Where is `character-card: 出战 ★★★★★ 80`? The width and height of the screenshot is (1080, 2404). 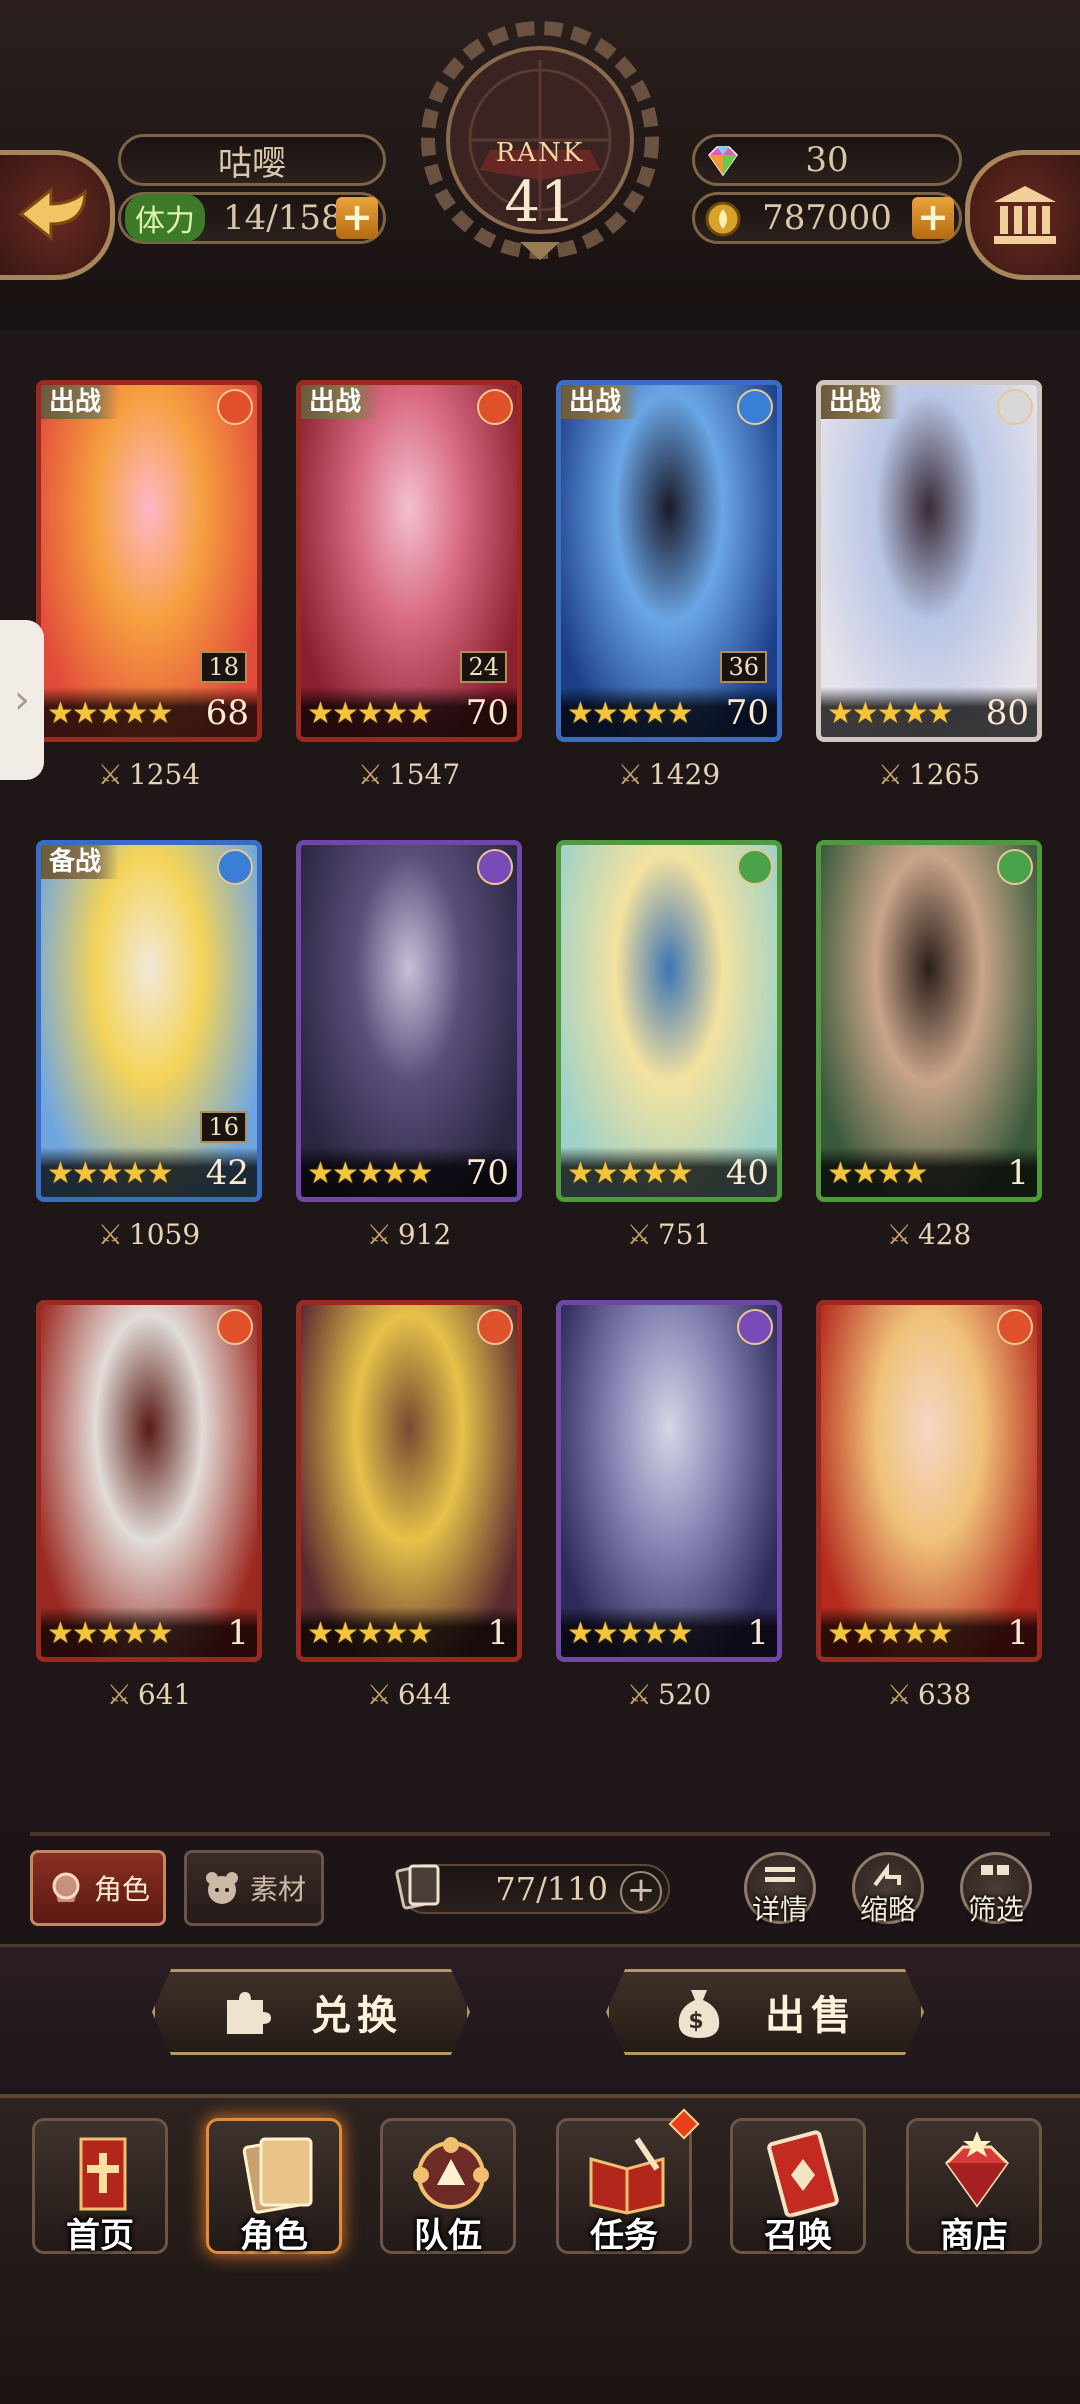 character-card: 出战 ★★★★★ 80 is located at coordinates (929, 561).